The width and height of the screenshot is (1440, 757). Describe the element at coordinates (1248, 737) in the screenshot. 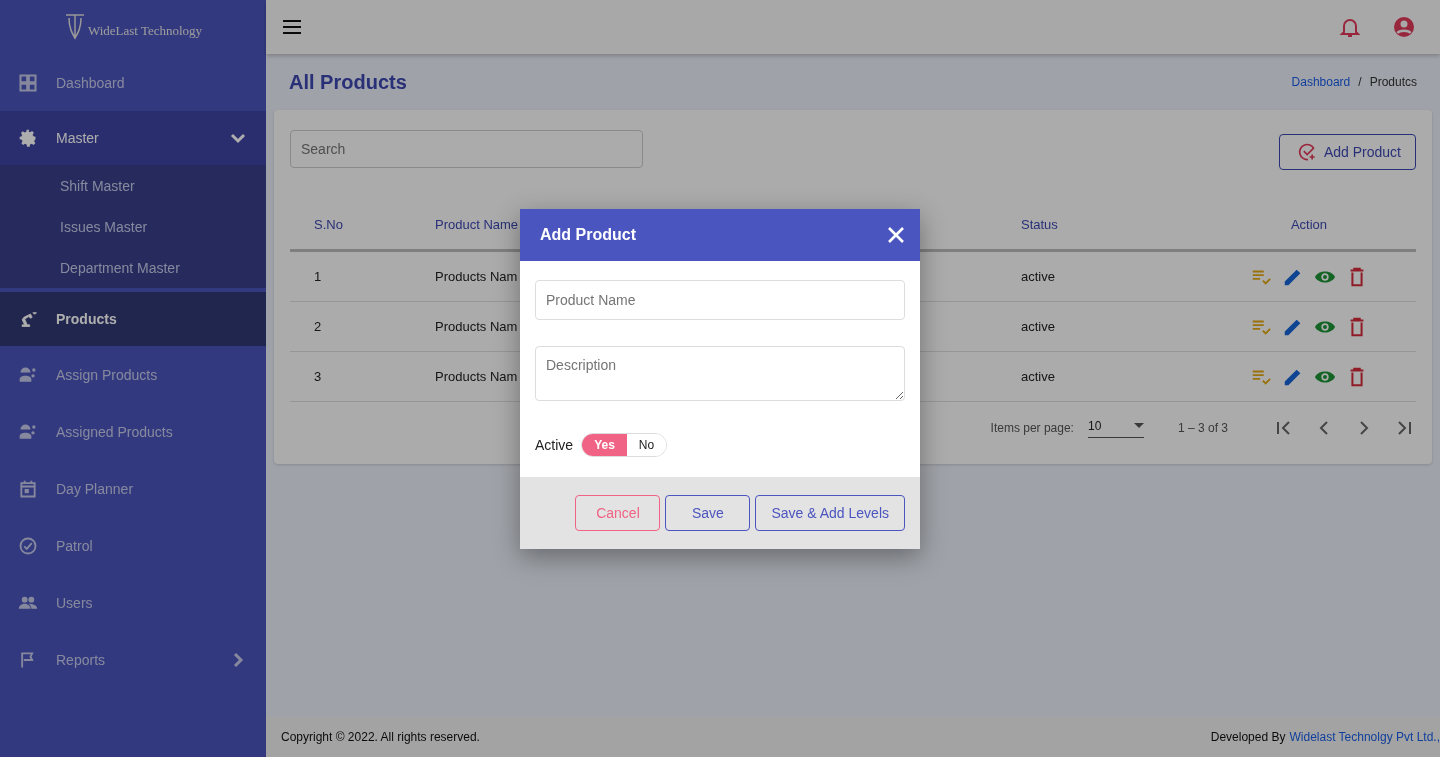

I see `developed-by-text: Developed By` at that location.